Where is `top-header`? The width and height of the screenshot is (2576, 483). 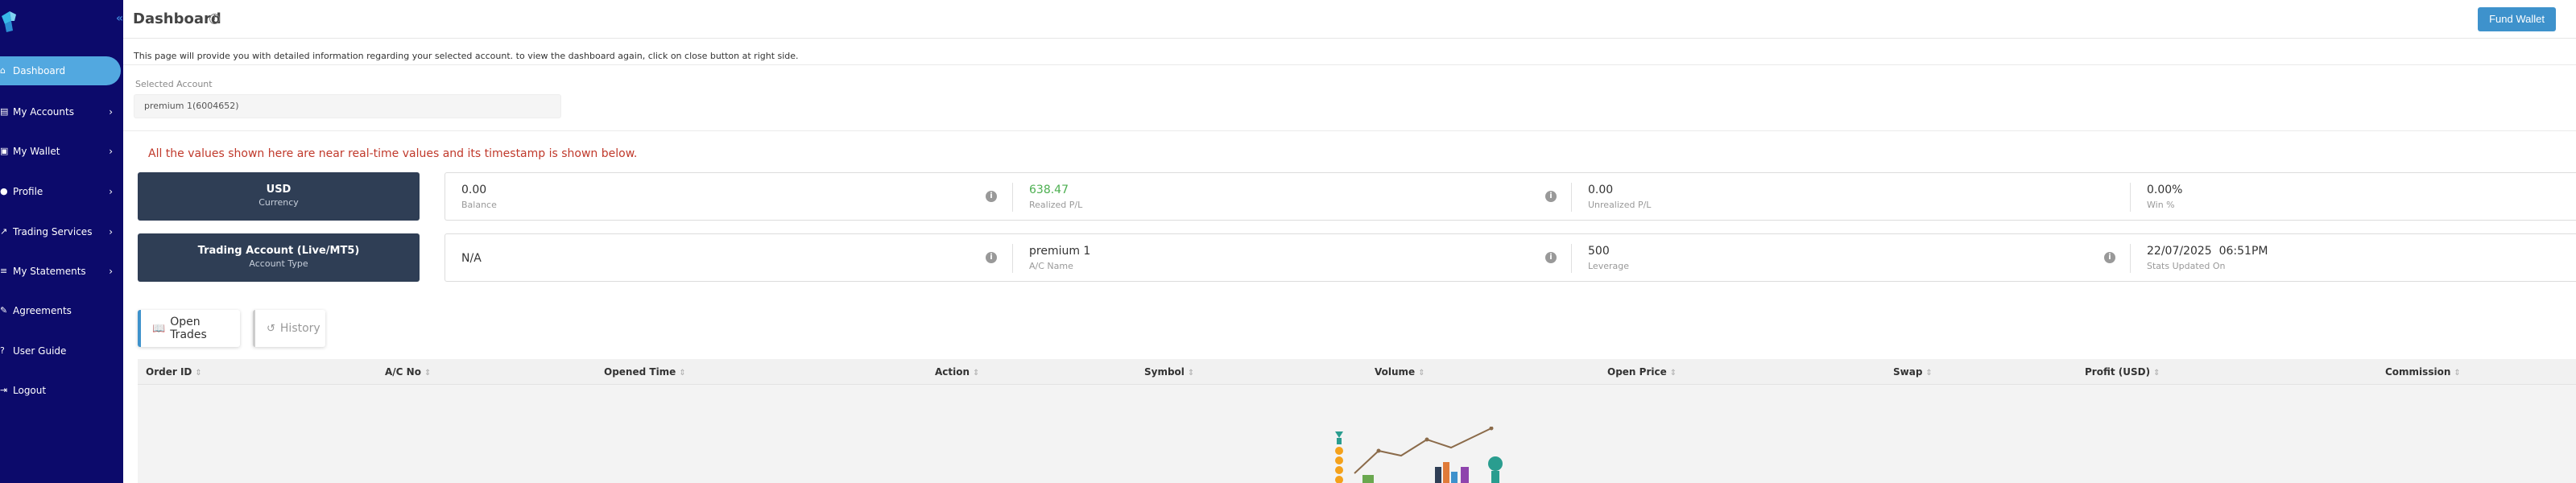 top-header is located at coordinates (1349, 19).